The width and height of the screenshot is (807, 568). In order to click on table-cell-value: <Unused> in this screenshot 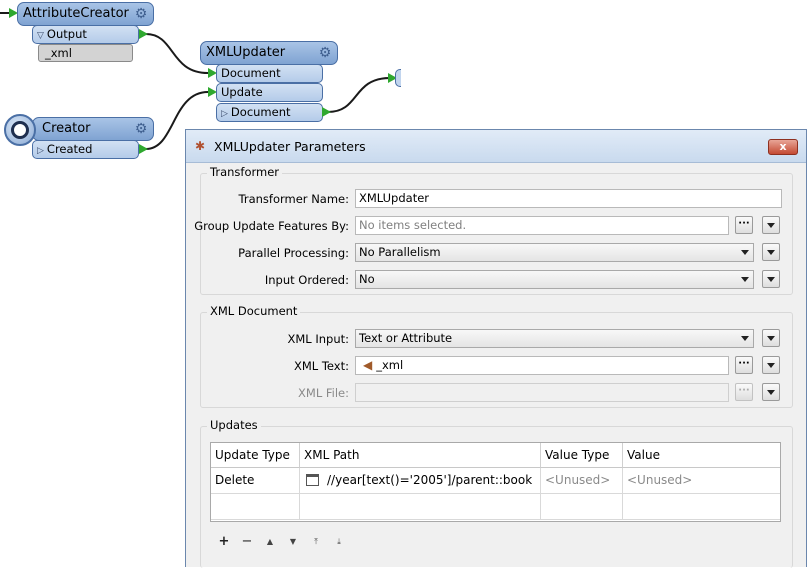, I will do `click(701, 481)`.